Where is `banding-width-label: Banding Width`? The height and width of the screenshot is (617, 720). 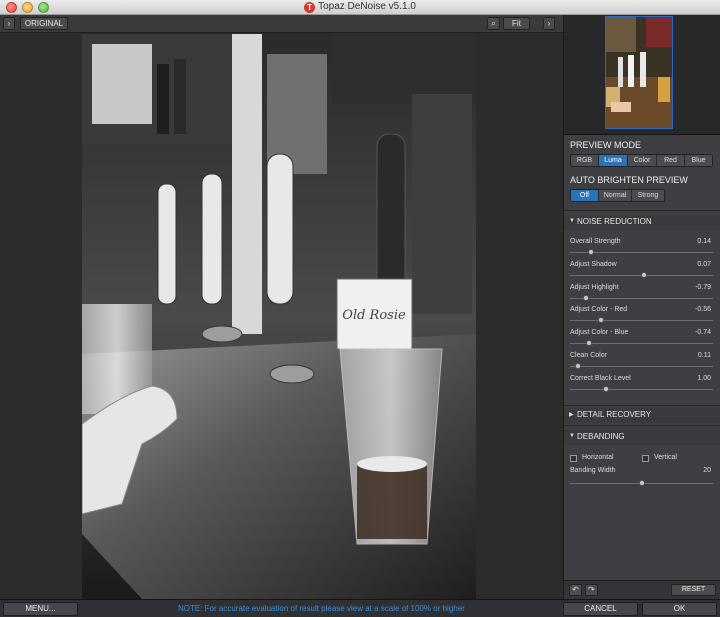 banding-width-label: Banding Width is located at coordinates (593, 470).